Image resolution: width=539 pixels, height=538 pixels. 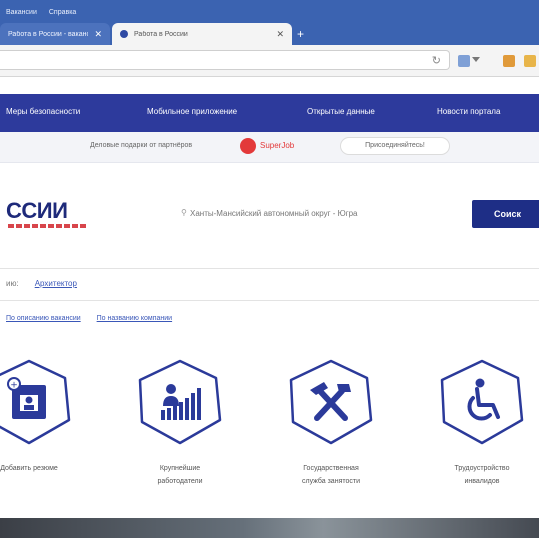 I want to click on superjob-logo-icon, so click(x=248, y=146).